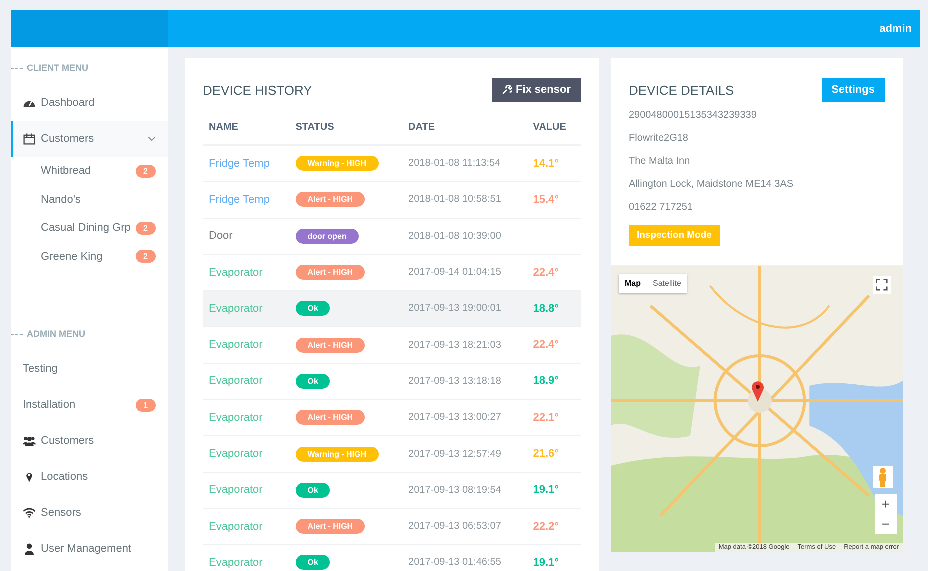 This screenshot has height=571, width=928. I want to click on submenu-item: Whitbread 2, so click(89, 171).